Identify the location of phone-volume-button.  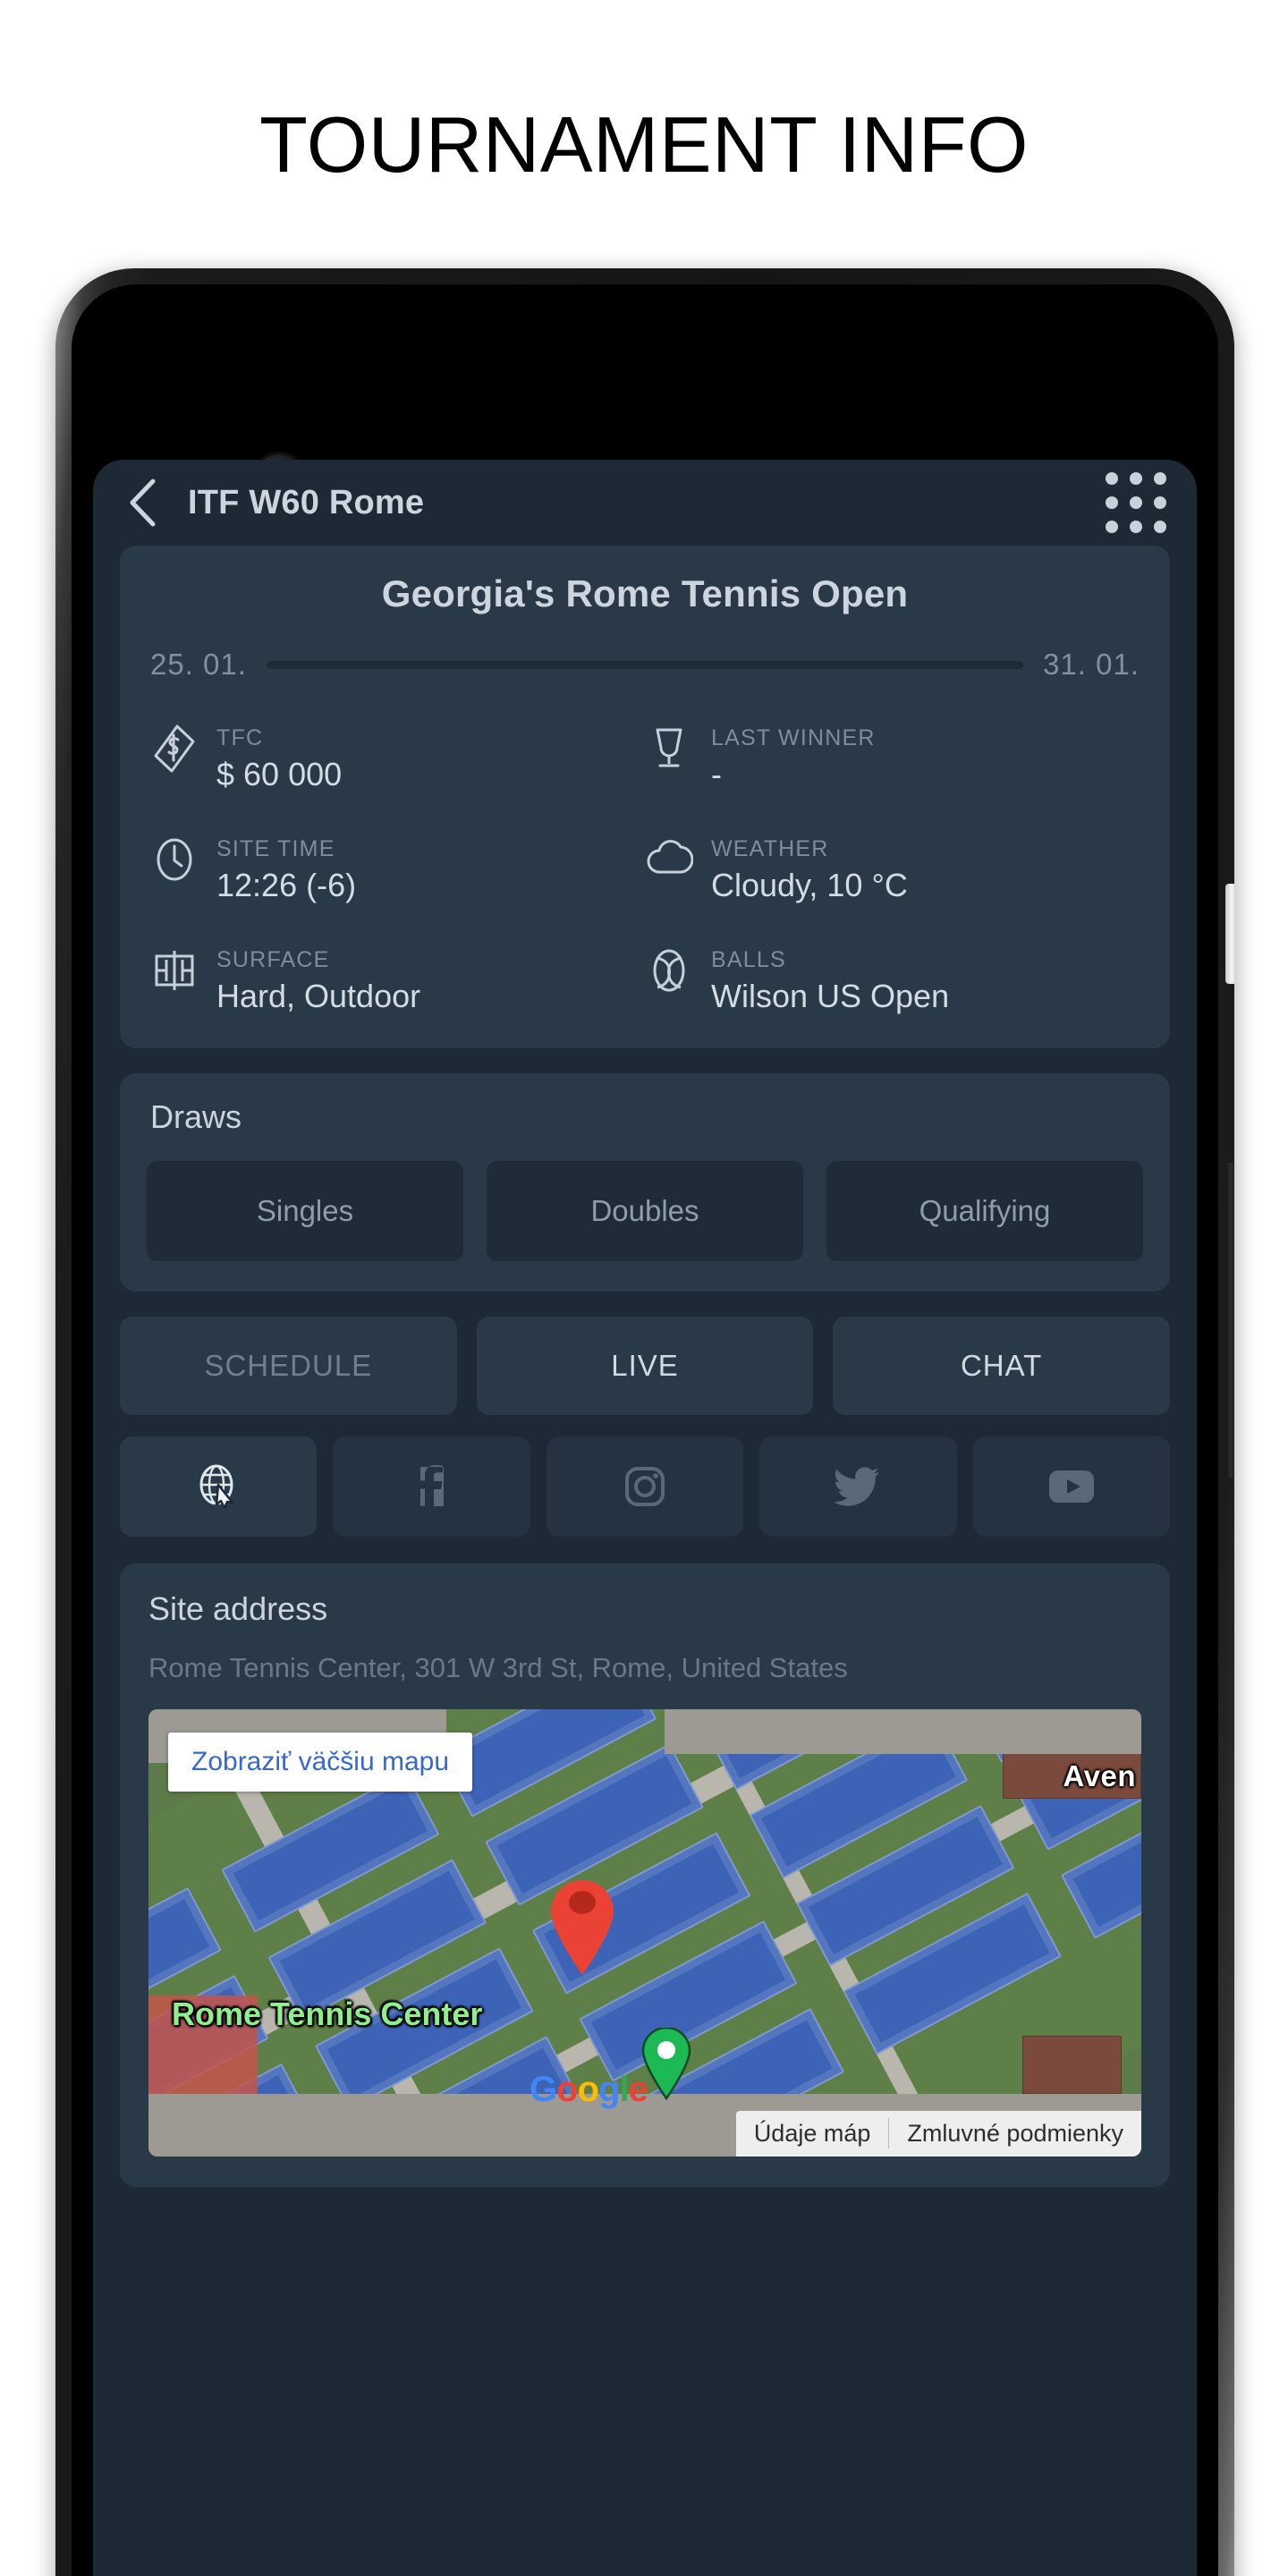
(1229, 1320).